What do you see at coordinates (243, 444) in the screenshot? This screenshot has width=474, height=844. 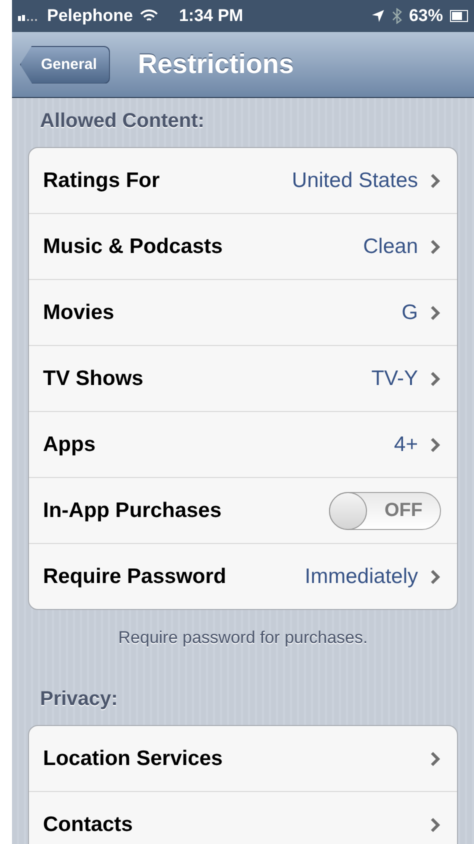 I see `settings-row: Apps 4+` at bounding box center [243, 444].